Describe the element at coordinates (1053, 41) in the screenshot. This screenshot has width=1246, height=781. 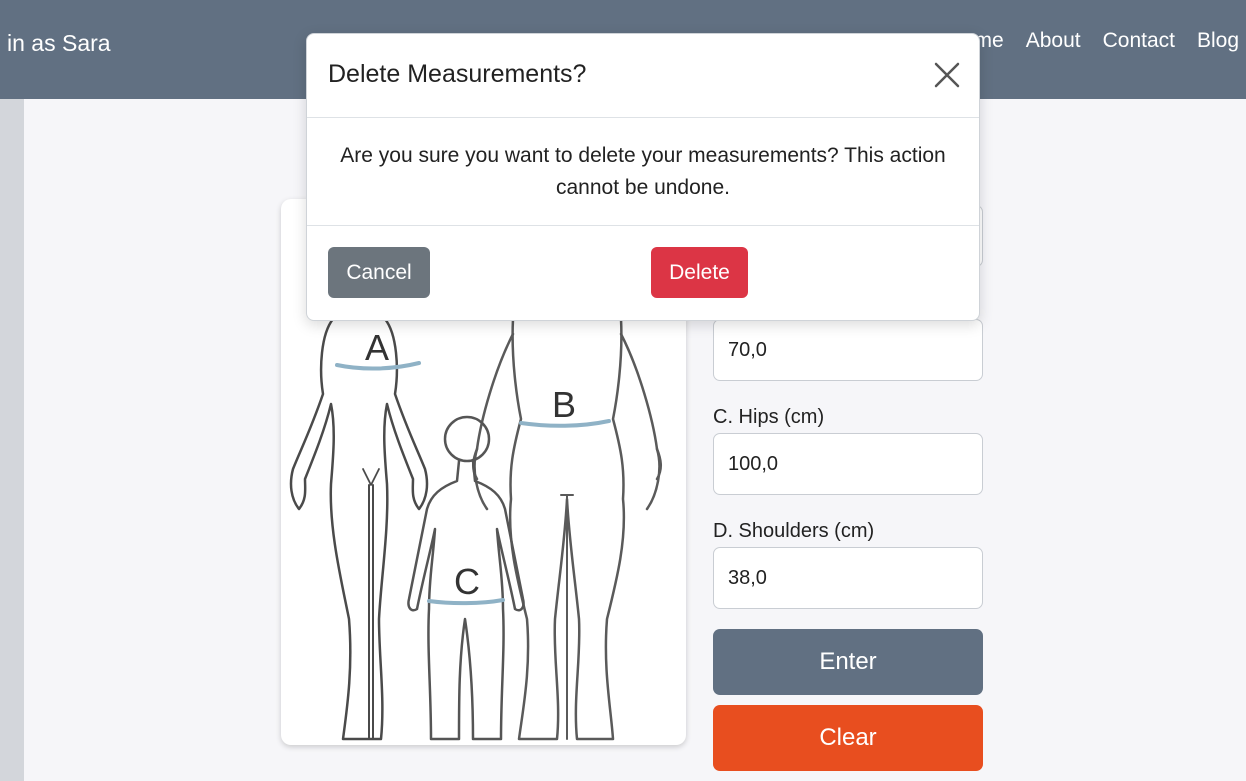
I see `nav-link-about: About` at that location.